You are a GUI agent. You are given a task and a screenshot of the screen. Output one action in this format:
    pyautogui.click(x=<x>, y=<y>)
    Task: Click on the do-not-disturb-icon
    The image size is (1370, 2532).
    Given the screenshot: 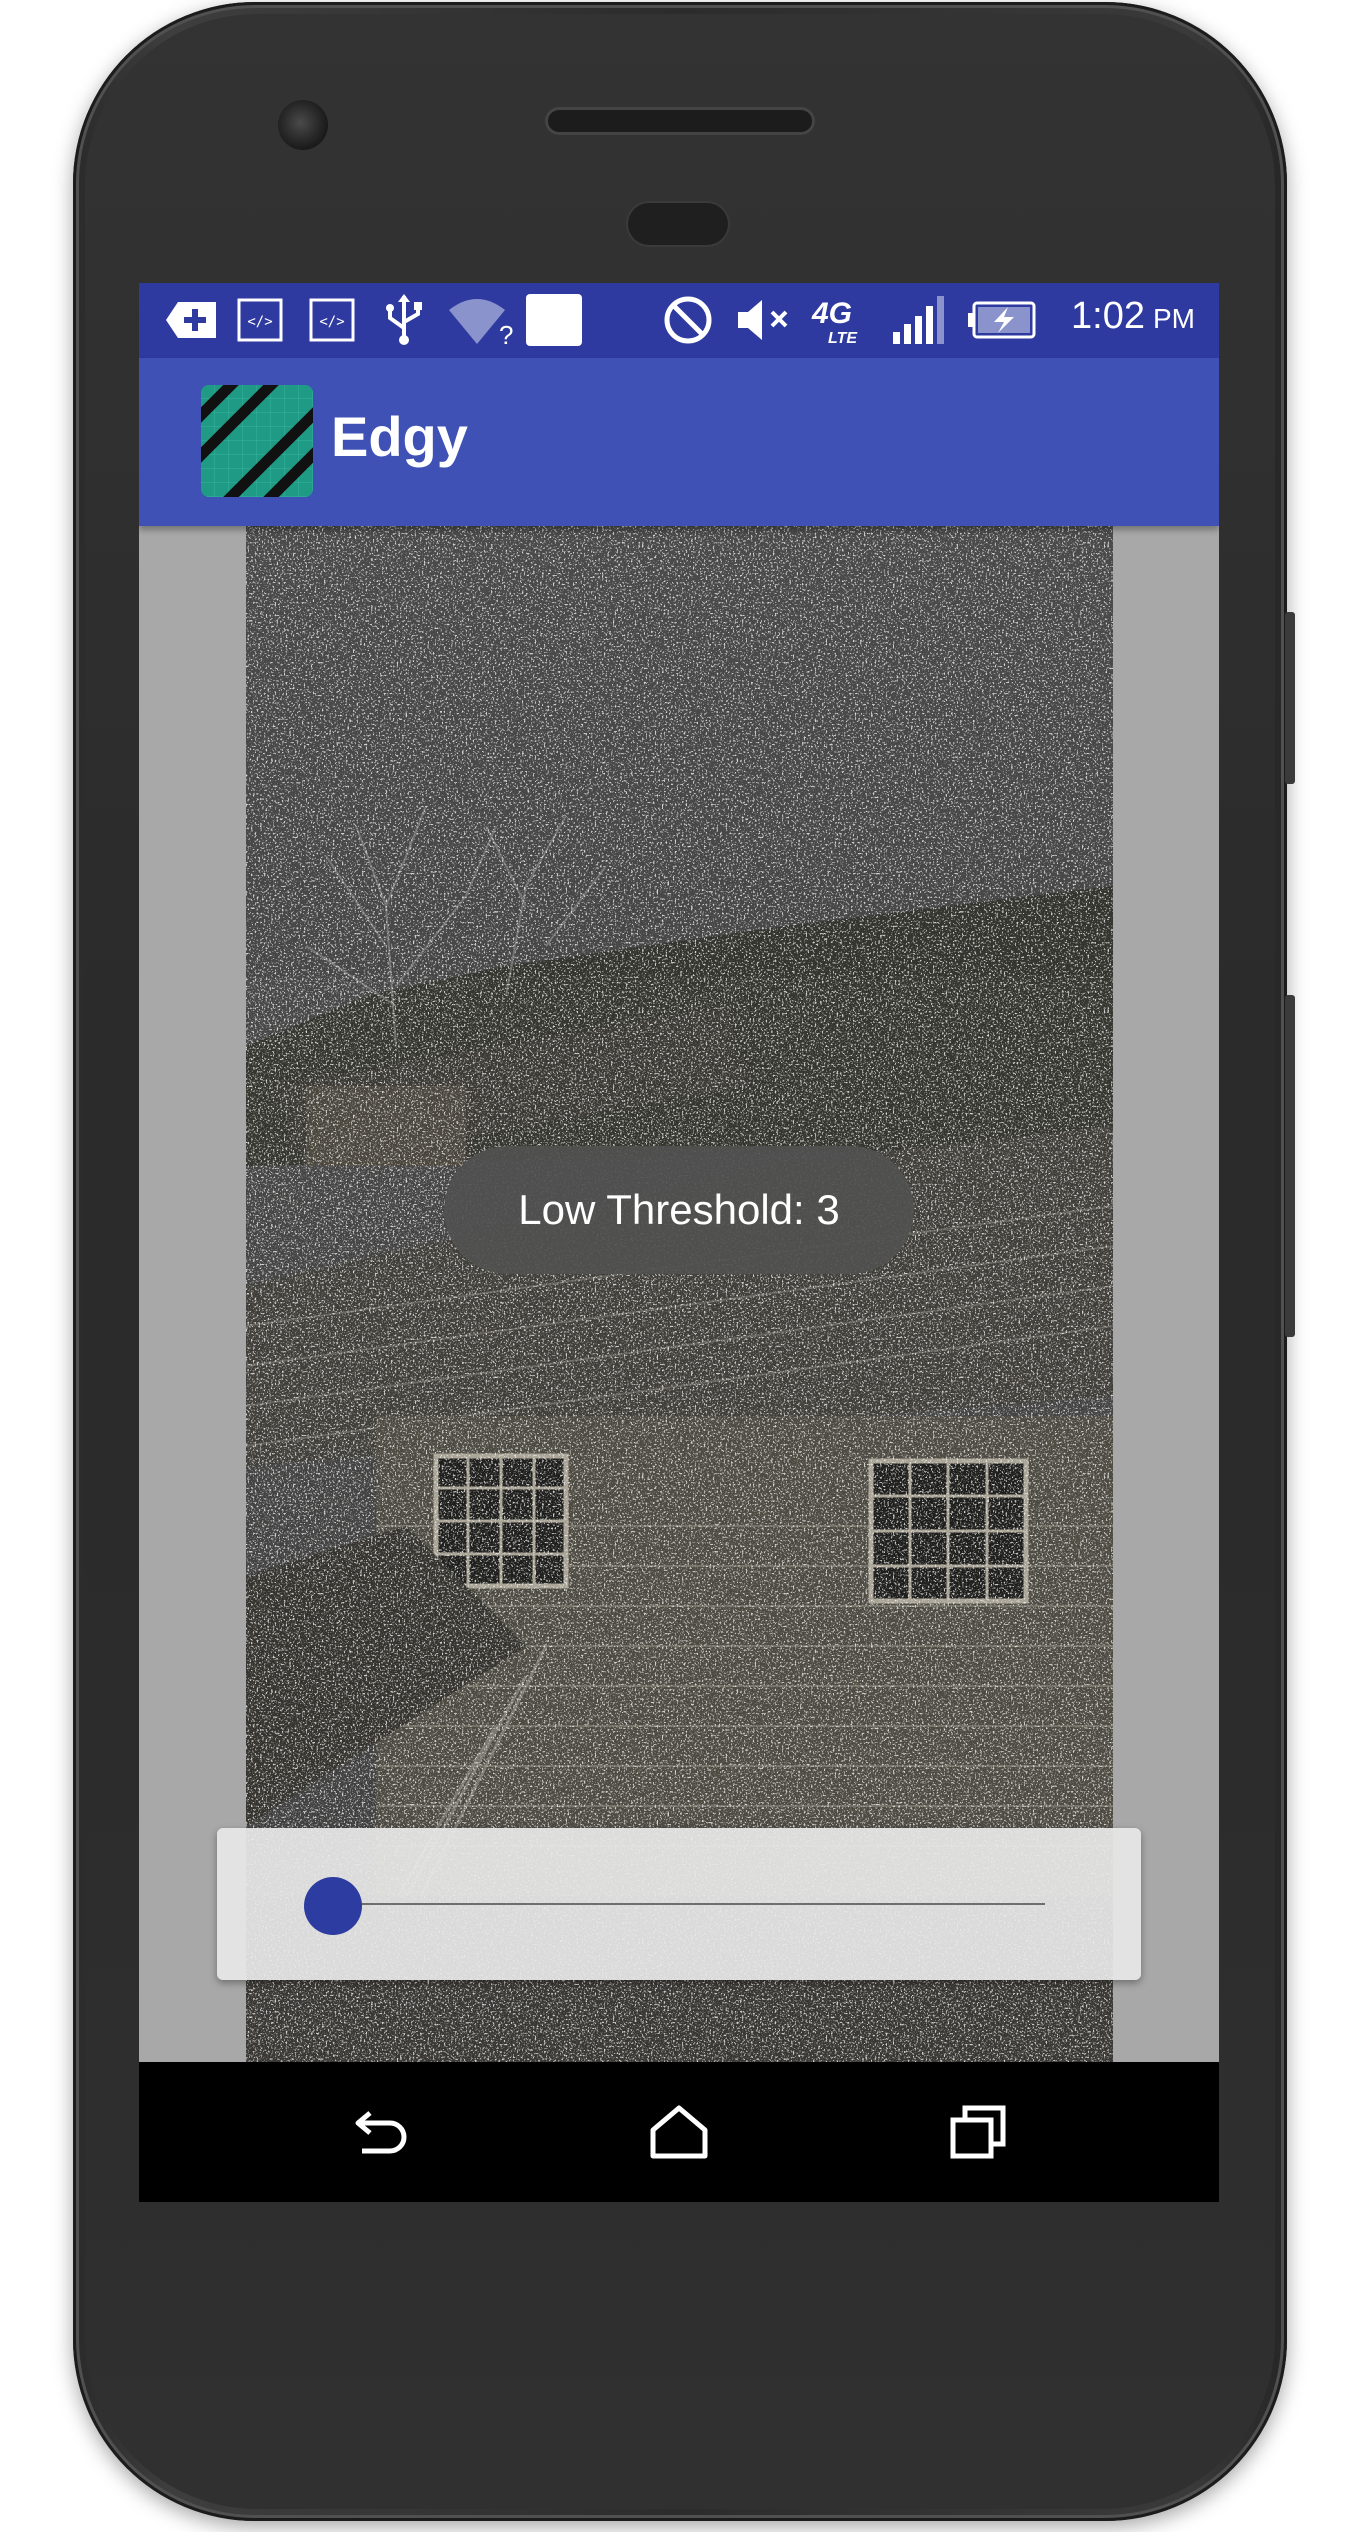 What is the action you would take?
    pyautogui.click(x=688, y=320)
    